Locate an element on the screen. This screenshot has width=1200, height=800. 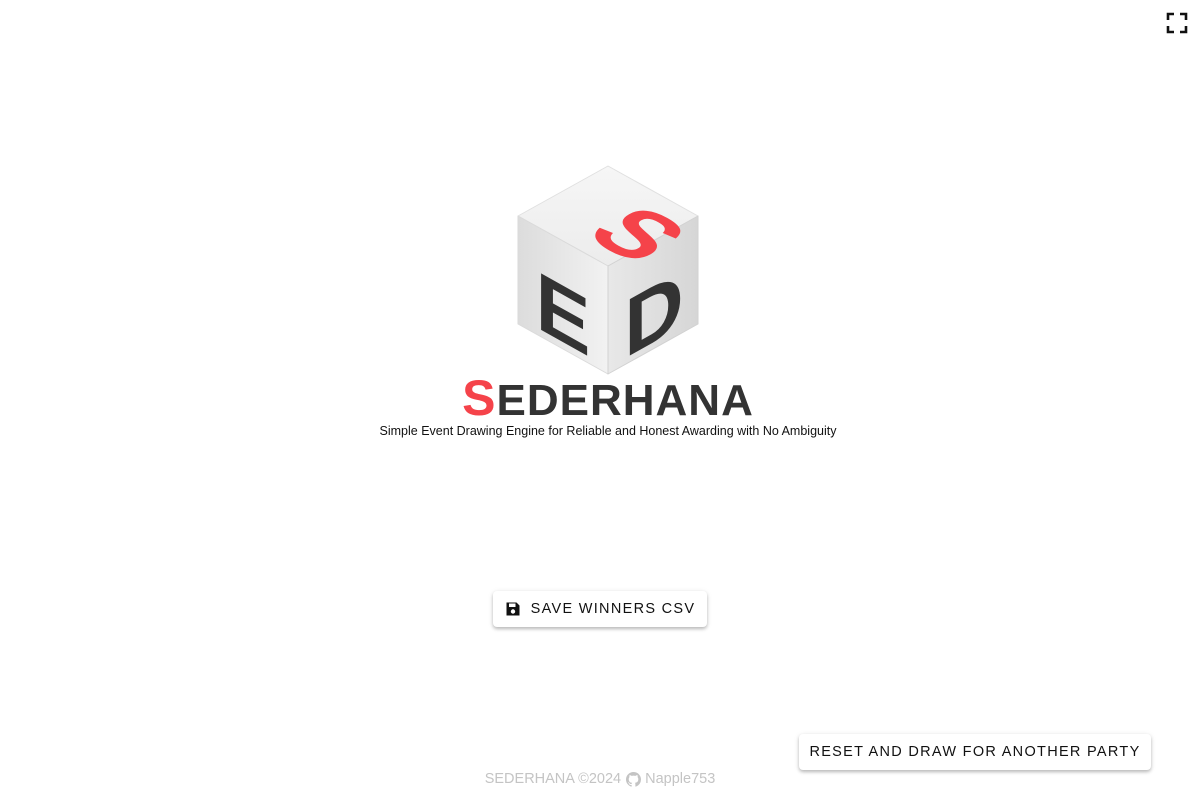
wordmark-initial: S is located at coordinates (479, 398).